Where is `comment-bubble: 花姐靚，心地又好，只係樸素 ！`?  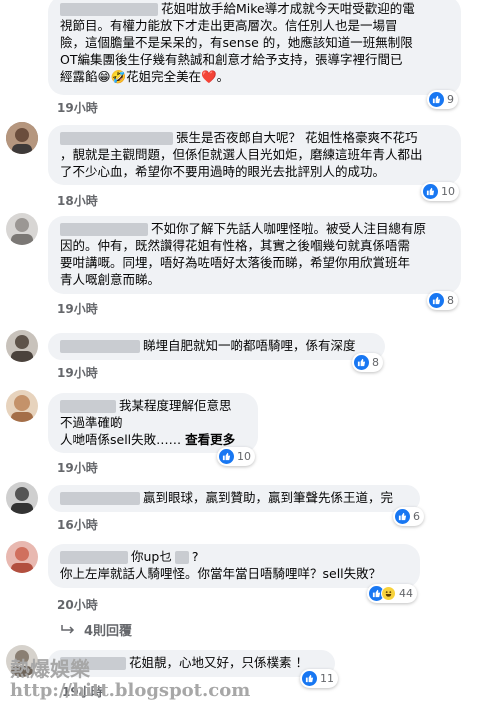
comment-bubble: 花姐靚，心地又好，只係樸素 ！ is located at coordinates (191, 663).